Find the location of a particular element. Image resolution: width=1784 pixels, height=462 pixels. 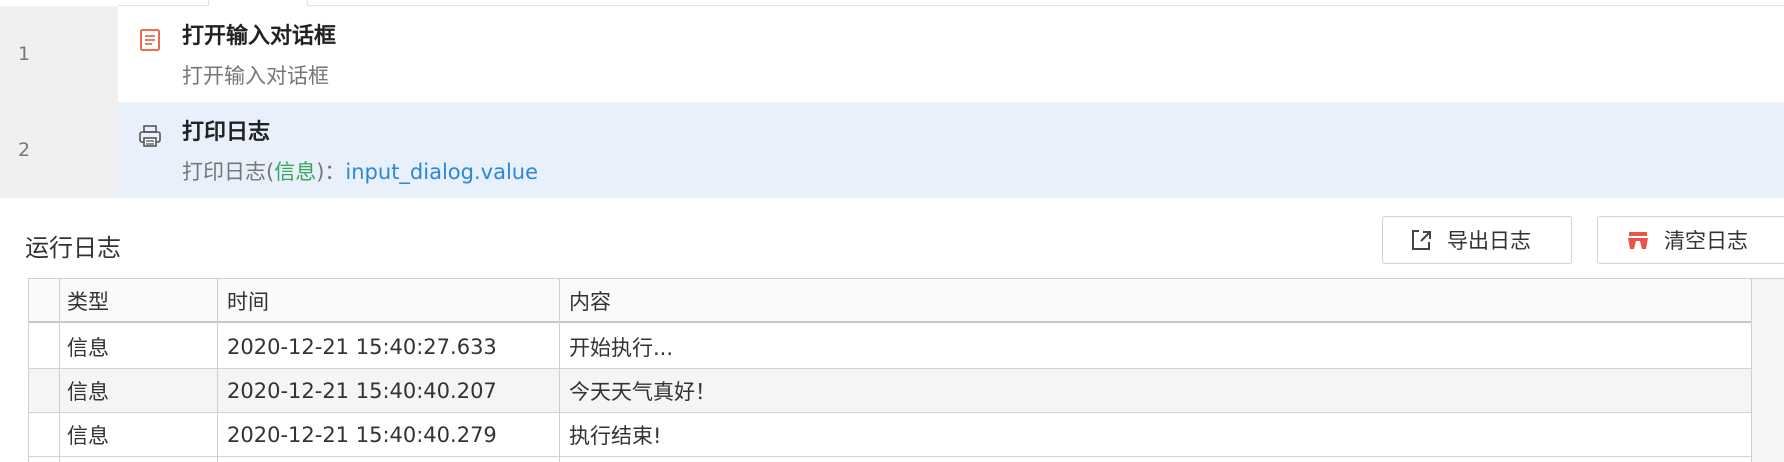

column-header-content: 内容 is located at coordinates (590, 301).